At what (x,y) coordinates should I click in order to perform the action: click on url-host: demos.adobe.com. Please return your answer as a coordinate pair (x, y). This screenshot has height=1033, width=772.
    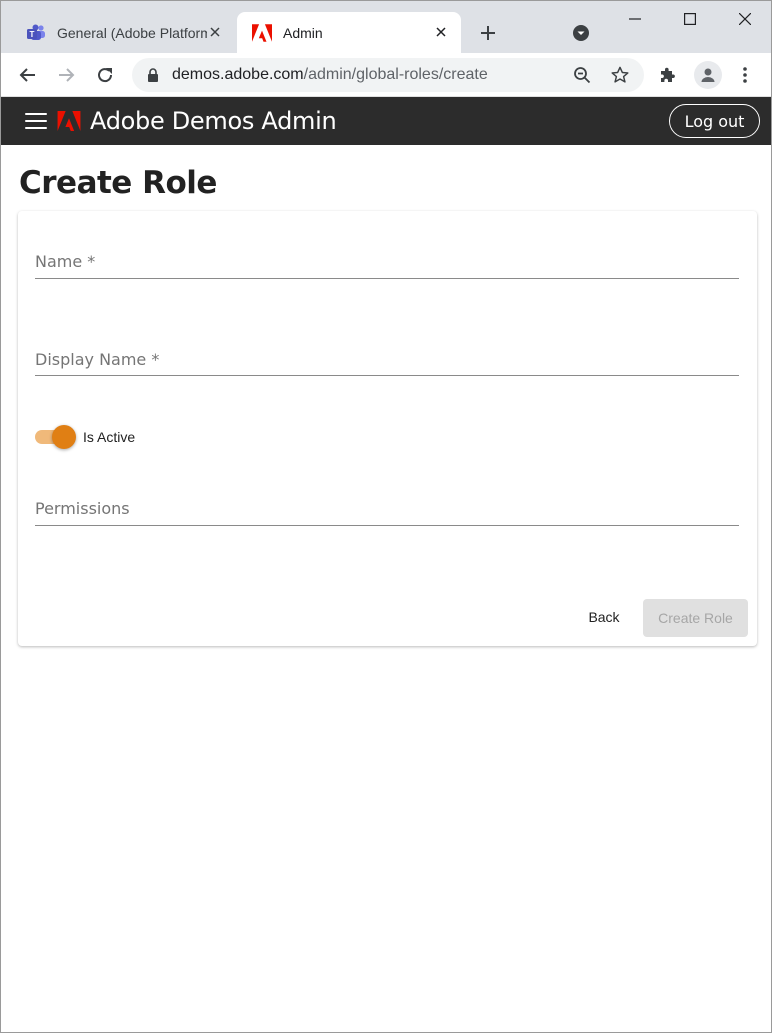
    Looking at the image, I should click on (238, 74).